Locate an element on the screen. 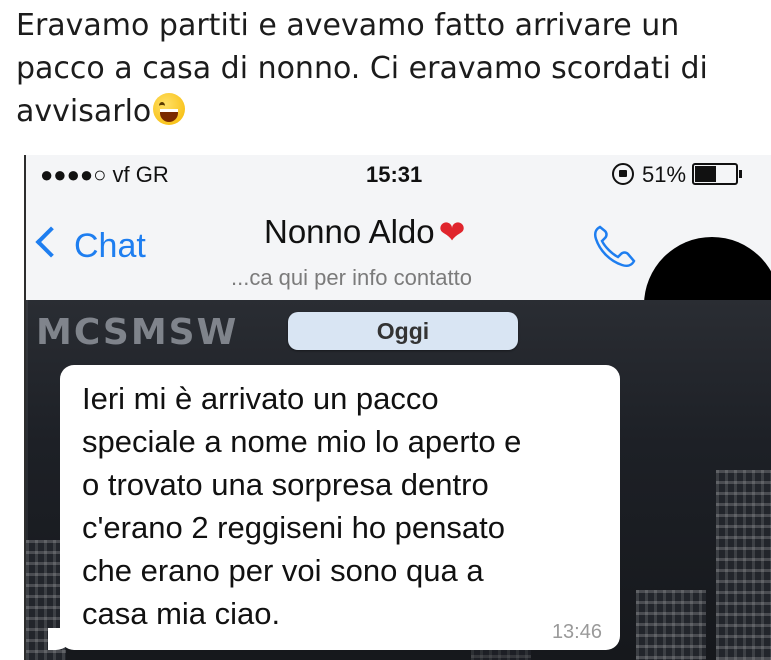 Image resolution: width=771 pixels, height=660 pixels. contact-name: Nonno Aldo ❤ is located at coordinates (364, 232).